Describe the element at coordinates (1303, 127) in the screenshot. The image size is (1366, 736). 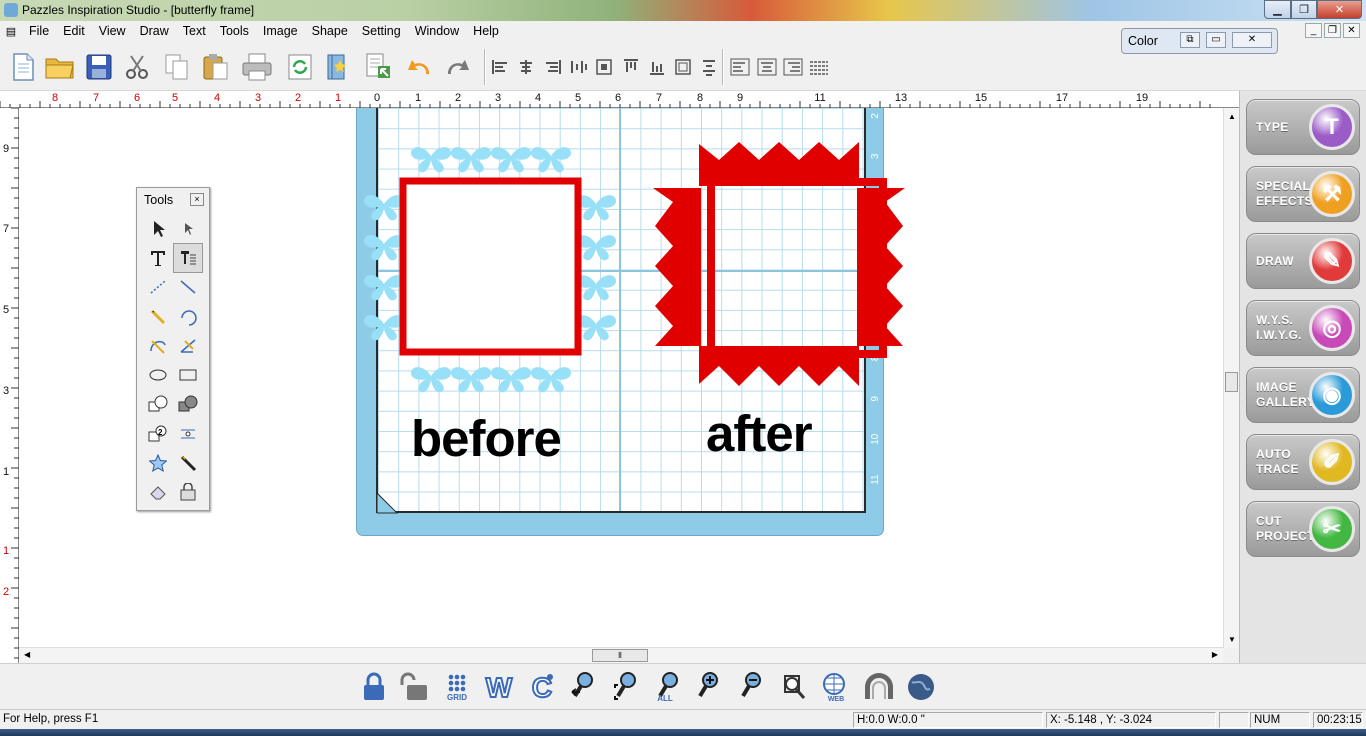
I see `type-button: TYPE T` at that location.